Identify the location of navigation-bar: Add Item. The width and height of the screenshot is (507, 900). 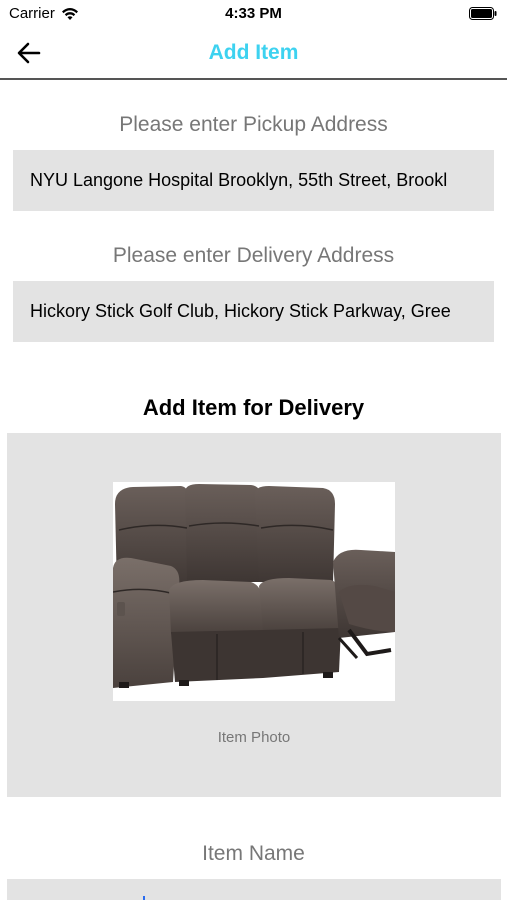
(253, 54).